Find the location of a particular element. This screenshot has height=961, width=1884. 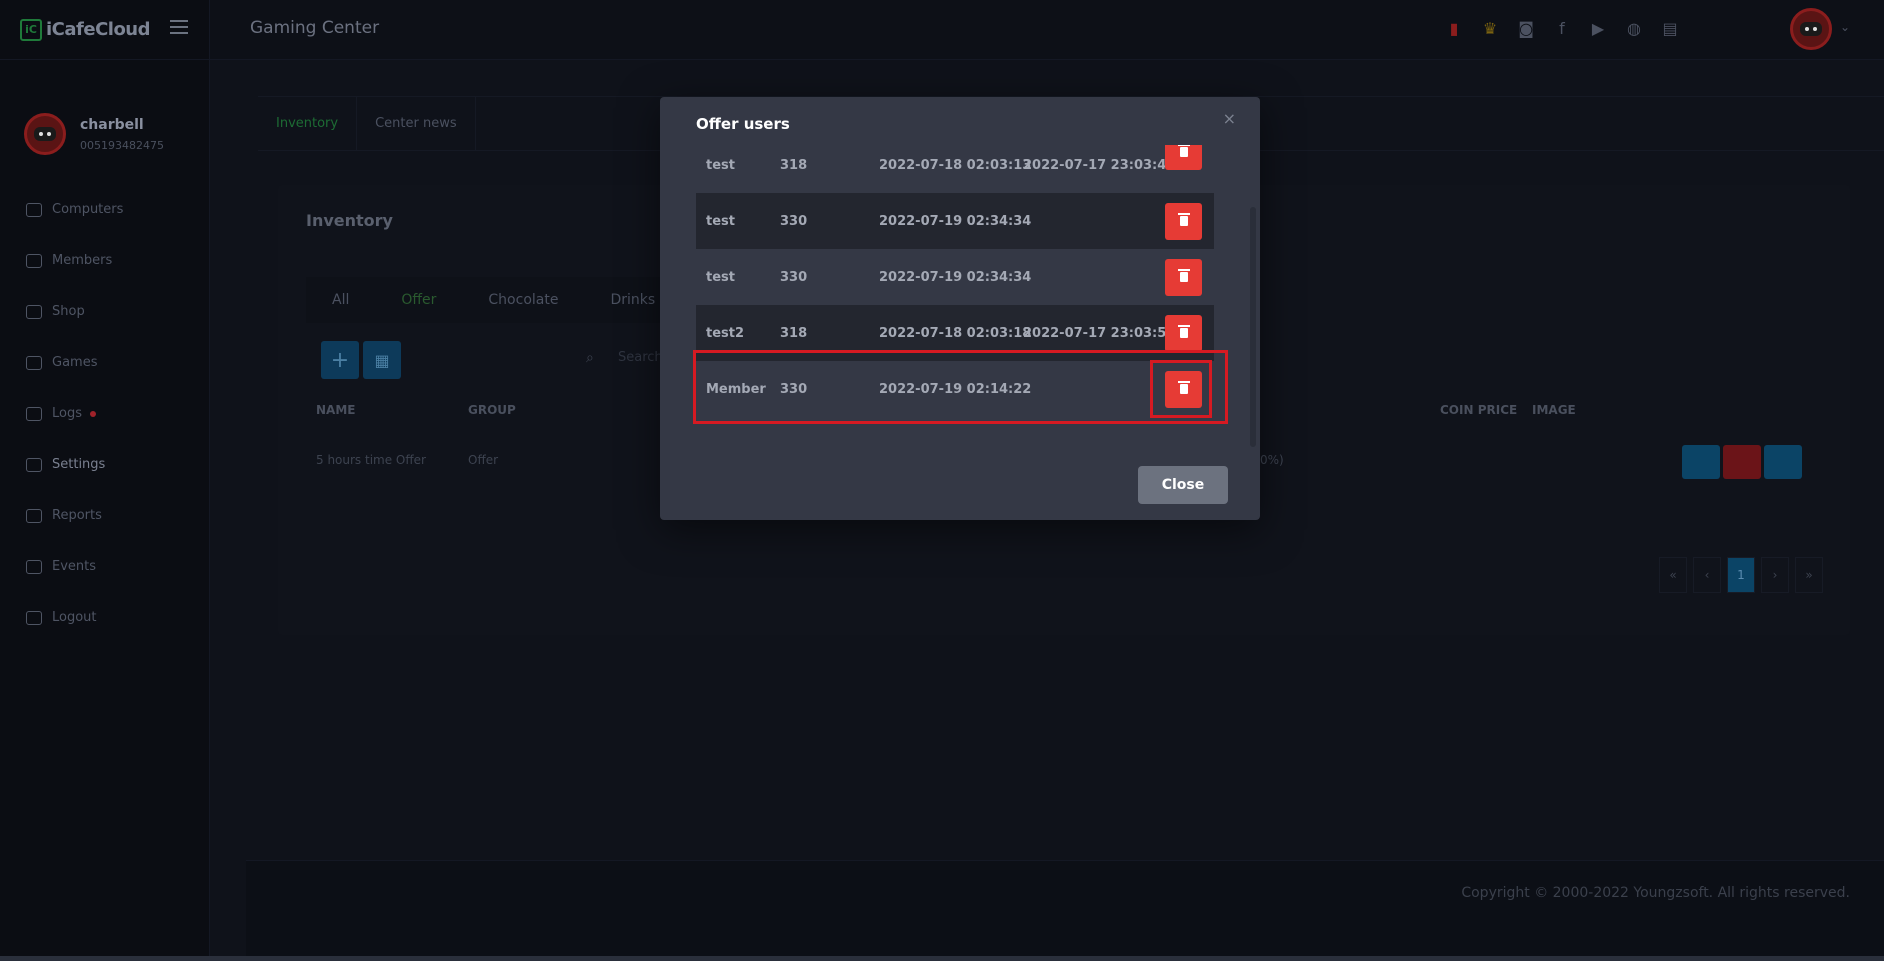

hamburger-menu-icon is located at coordinates (179, 27).